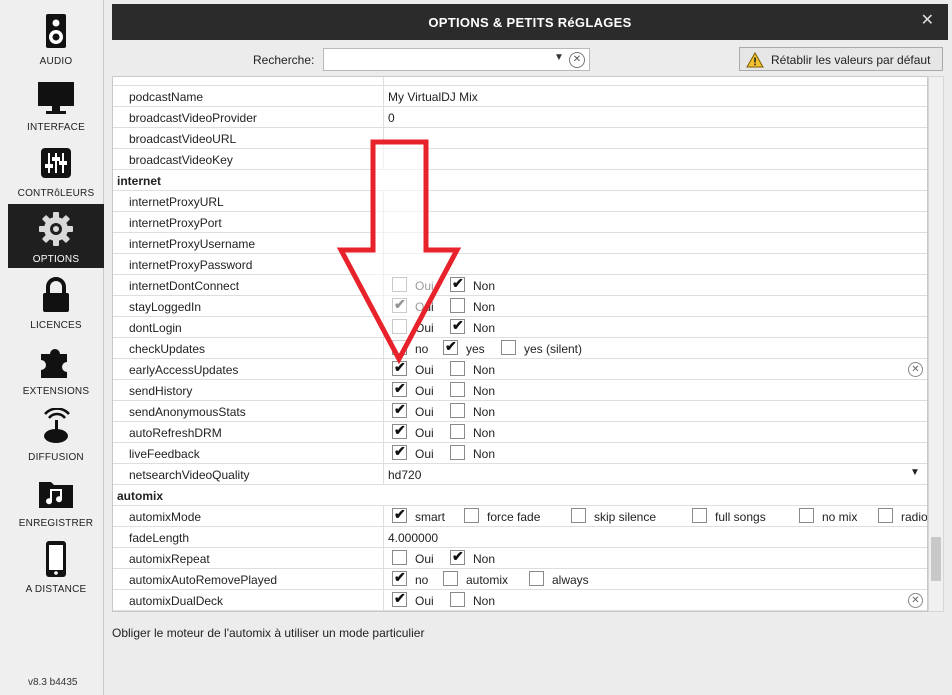 The width and height of the screenshot is (952, 695). I want to click on section-title: internet, so click(139, 181).